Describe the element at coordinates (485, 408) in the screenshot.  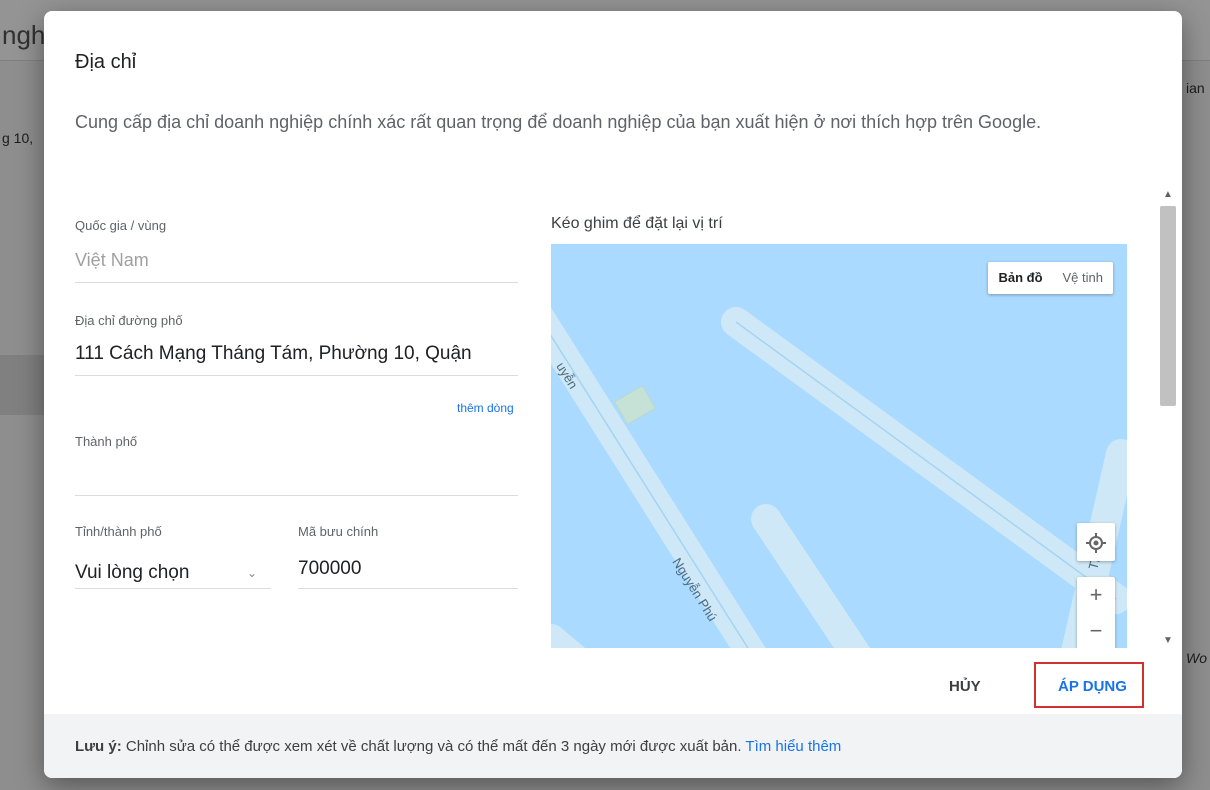
I see `add-line-link: thêm dòng` at that location.